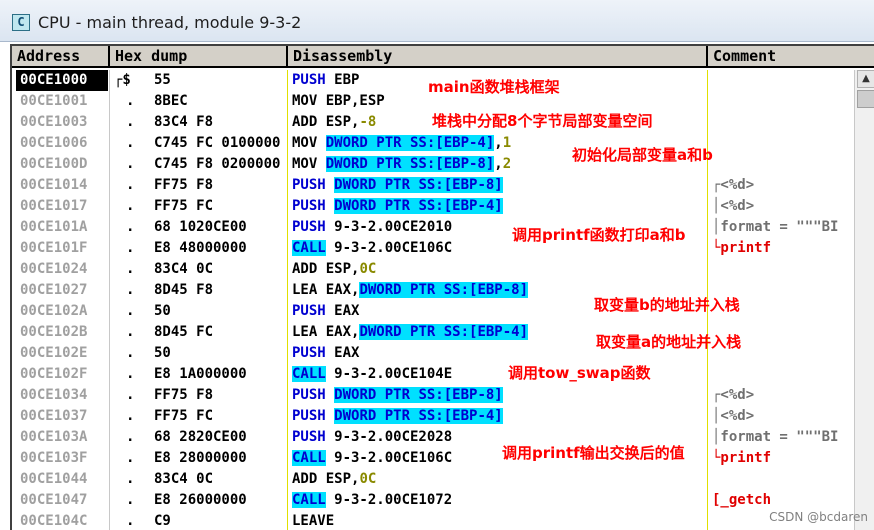  I want to click on scroll-thumb, so click(865, 99).